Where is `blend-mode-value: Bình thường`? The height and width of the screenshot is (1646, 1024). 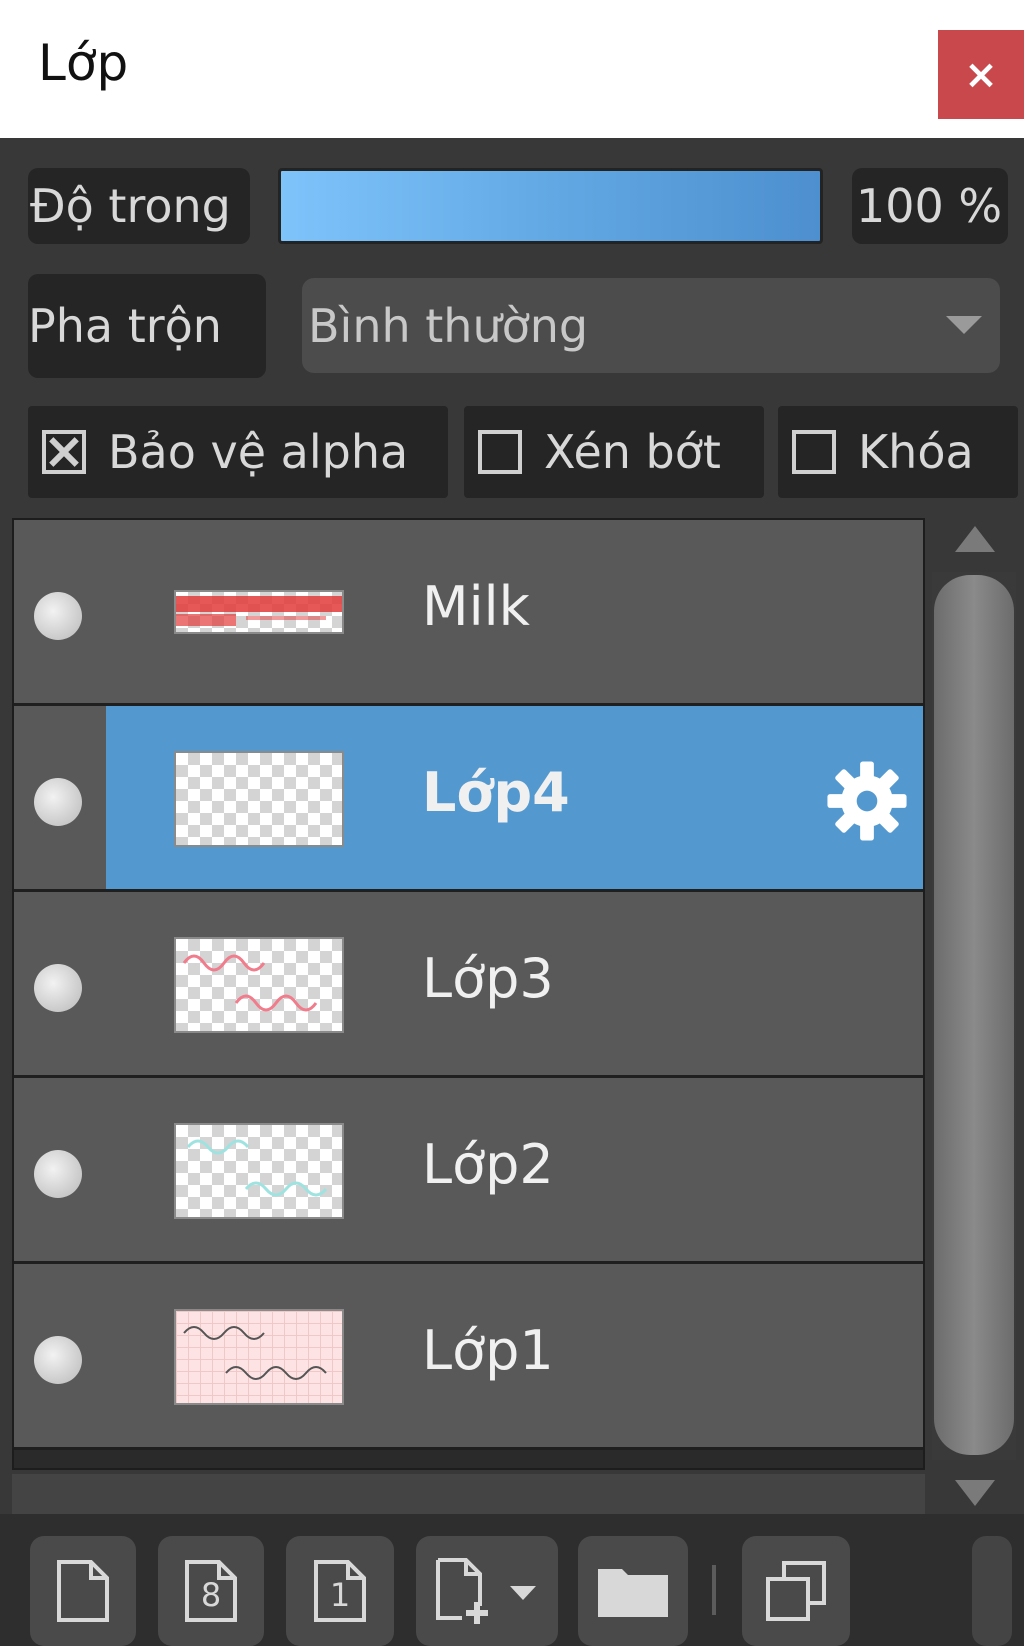 blend-mode-value: Bình thường is located at coordinates (448, 325).